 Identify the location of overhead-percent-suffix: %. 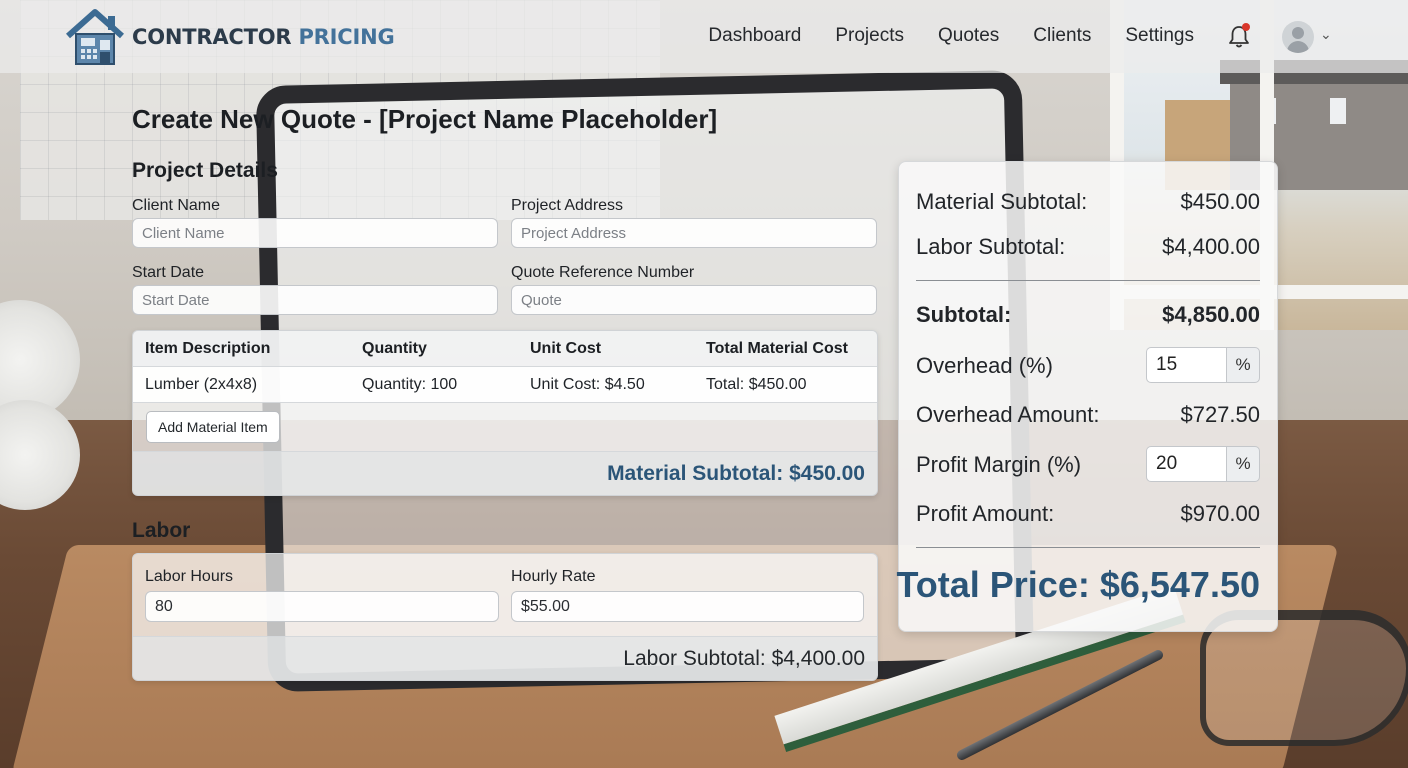
(1243, 365).